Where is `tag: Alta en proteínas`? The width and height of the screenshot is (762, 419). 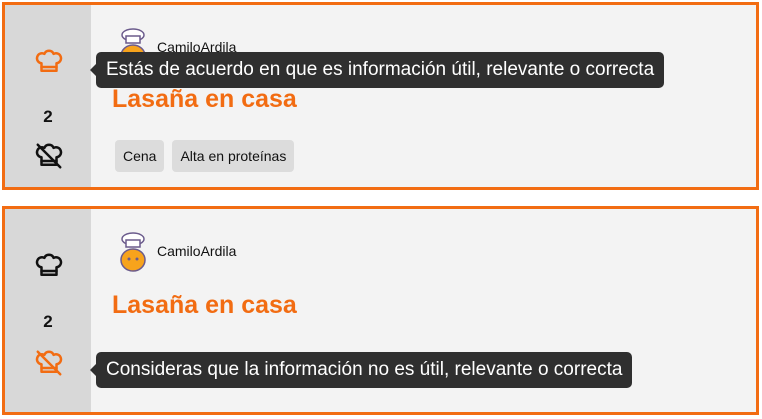 tag: Alta en proteínas is located at coordinates (233, 156).